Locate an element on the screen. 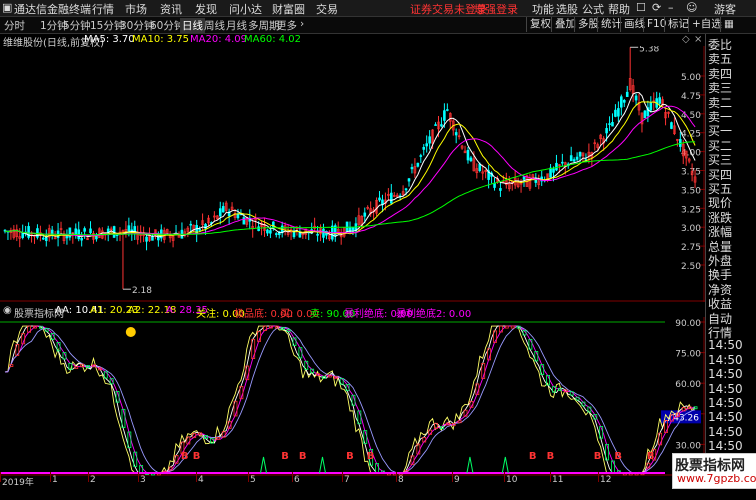 The height and width of the screenshot is (500, 756). x-axis-label: 2019年 is located at coordinates (18, 483).